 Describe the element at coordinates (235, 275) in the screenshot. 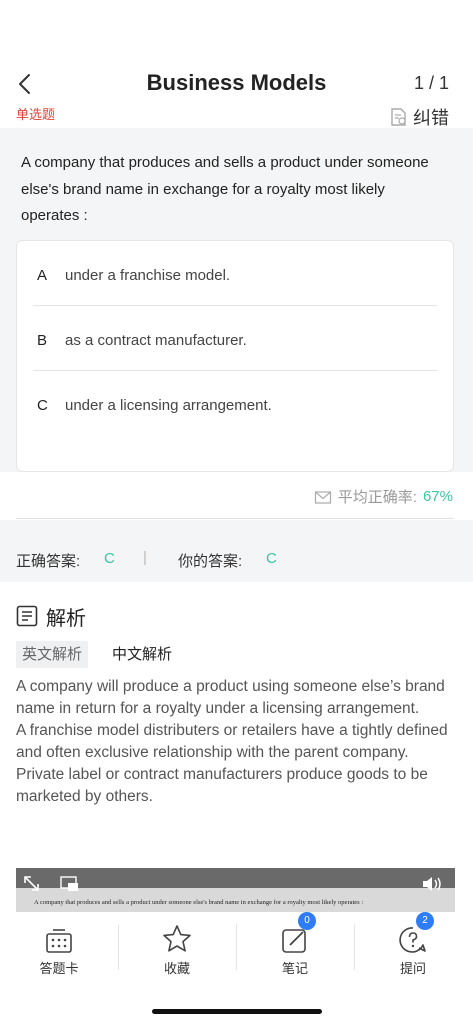

I see `option-a: A under a franchise model.` at that location.